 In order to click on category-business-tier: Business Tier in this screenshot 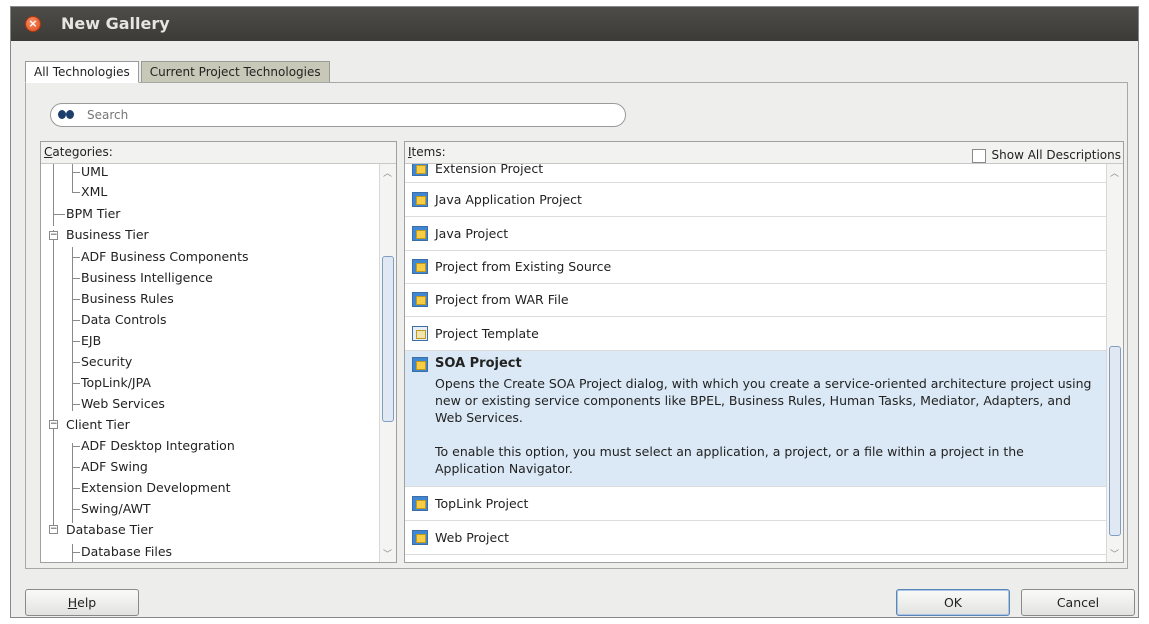, I will do `click(107, 235)`.